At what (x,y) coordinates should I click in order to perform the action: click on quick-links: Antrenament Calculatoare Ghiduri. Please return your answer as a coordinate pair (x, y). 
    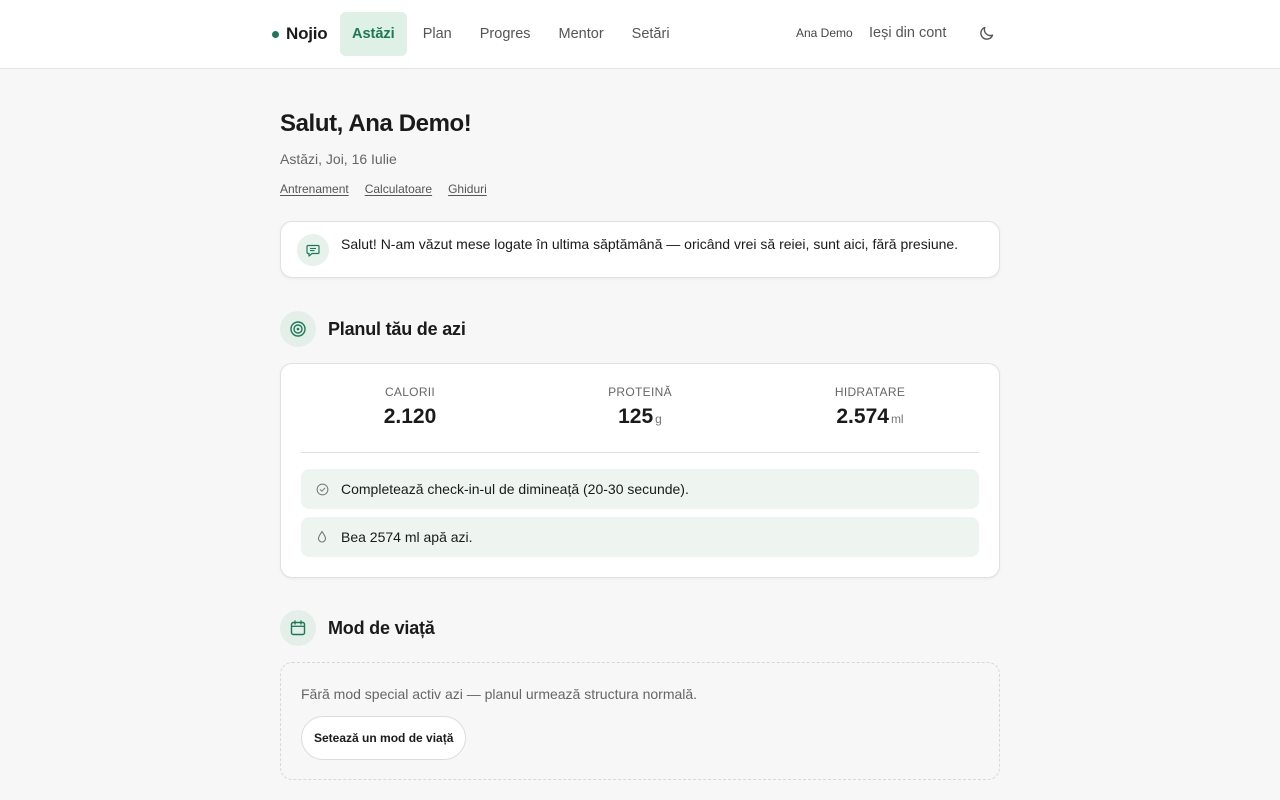
    Looking at the image, I should click on (383, 189).